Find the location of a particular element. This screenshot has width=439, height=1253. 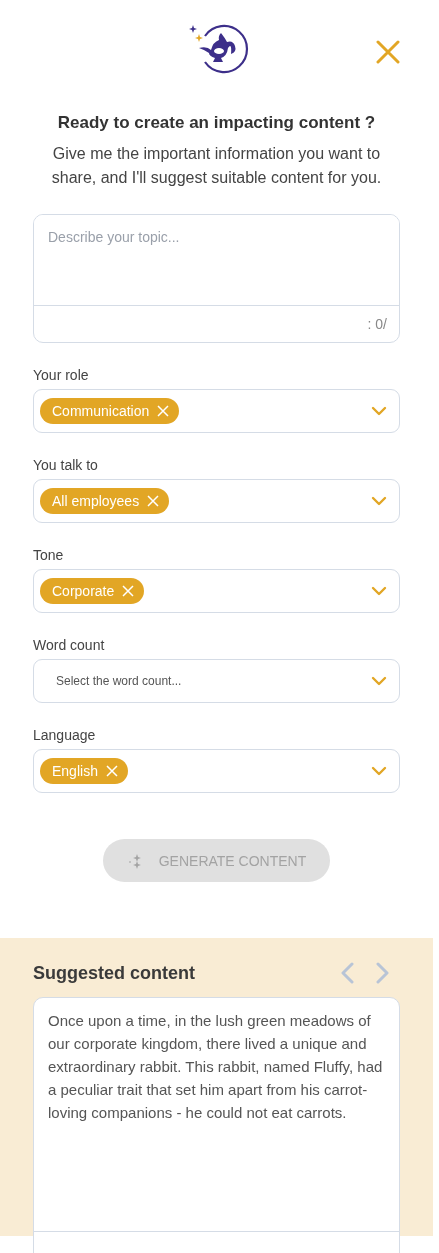

field-label: Tone is located at coordinates (49, 555).